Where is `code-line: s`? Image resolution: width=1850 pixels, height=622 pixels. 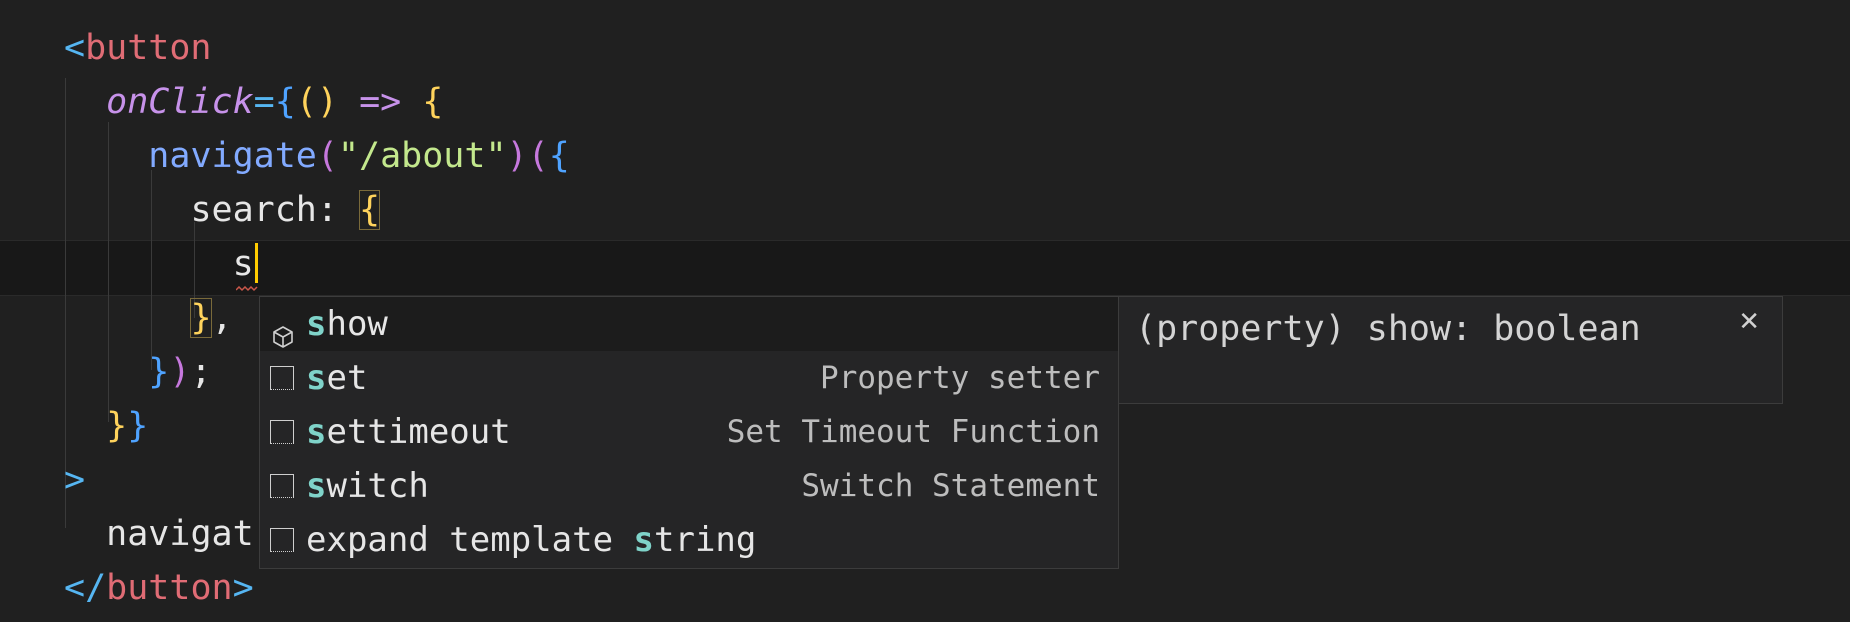 code-line: s is located at coordinates (161, 264).